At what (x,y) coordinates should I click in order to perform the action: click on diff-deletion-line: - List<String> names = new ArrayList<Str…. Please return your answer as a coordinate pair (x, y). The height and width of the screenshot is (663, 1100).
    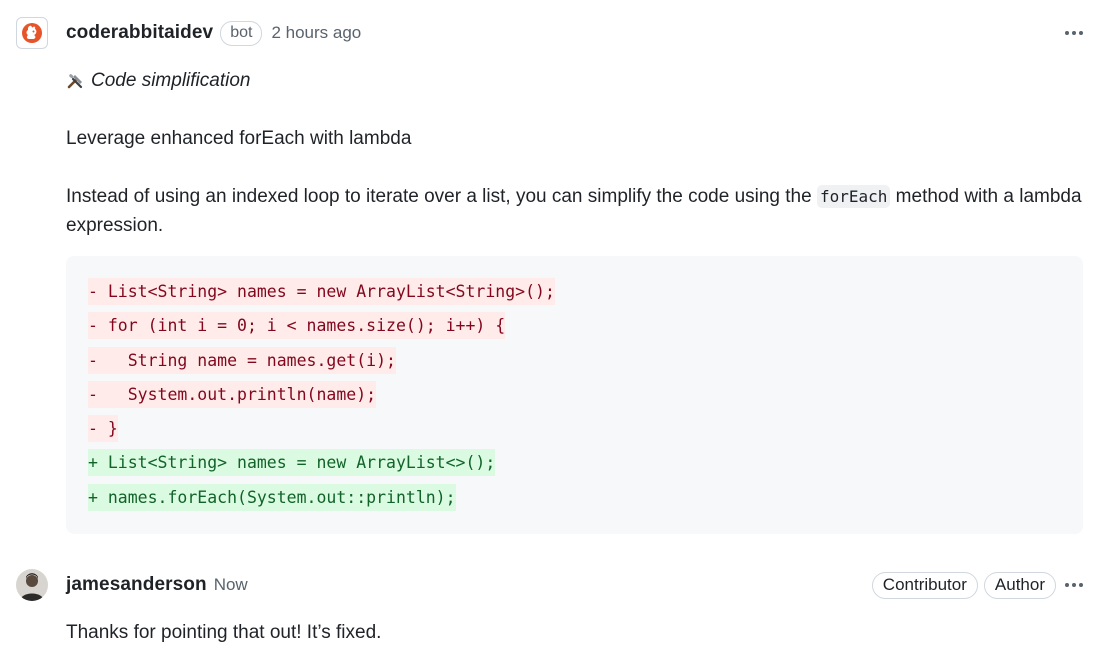
    Looking at the image, I should click on (321, 291).